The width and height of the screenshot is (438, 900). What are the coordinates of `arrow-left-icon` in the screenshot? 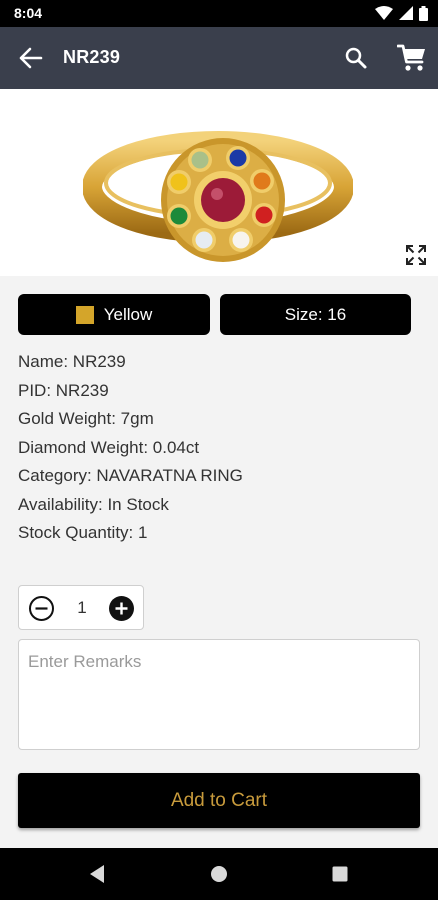 It's located at (31, 58).